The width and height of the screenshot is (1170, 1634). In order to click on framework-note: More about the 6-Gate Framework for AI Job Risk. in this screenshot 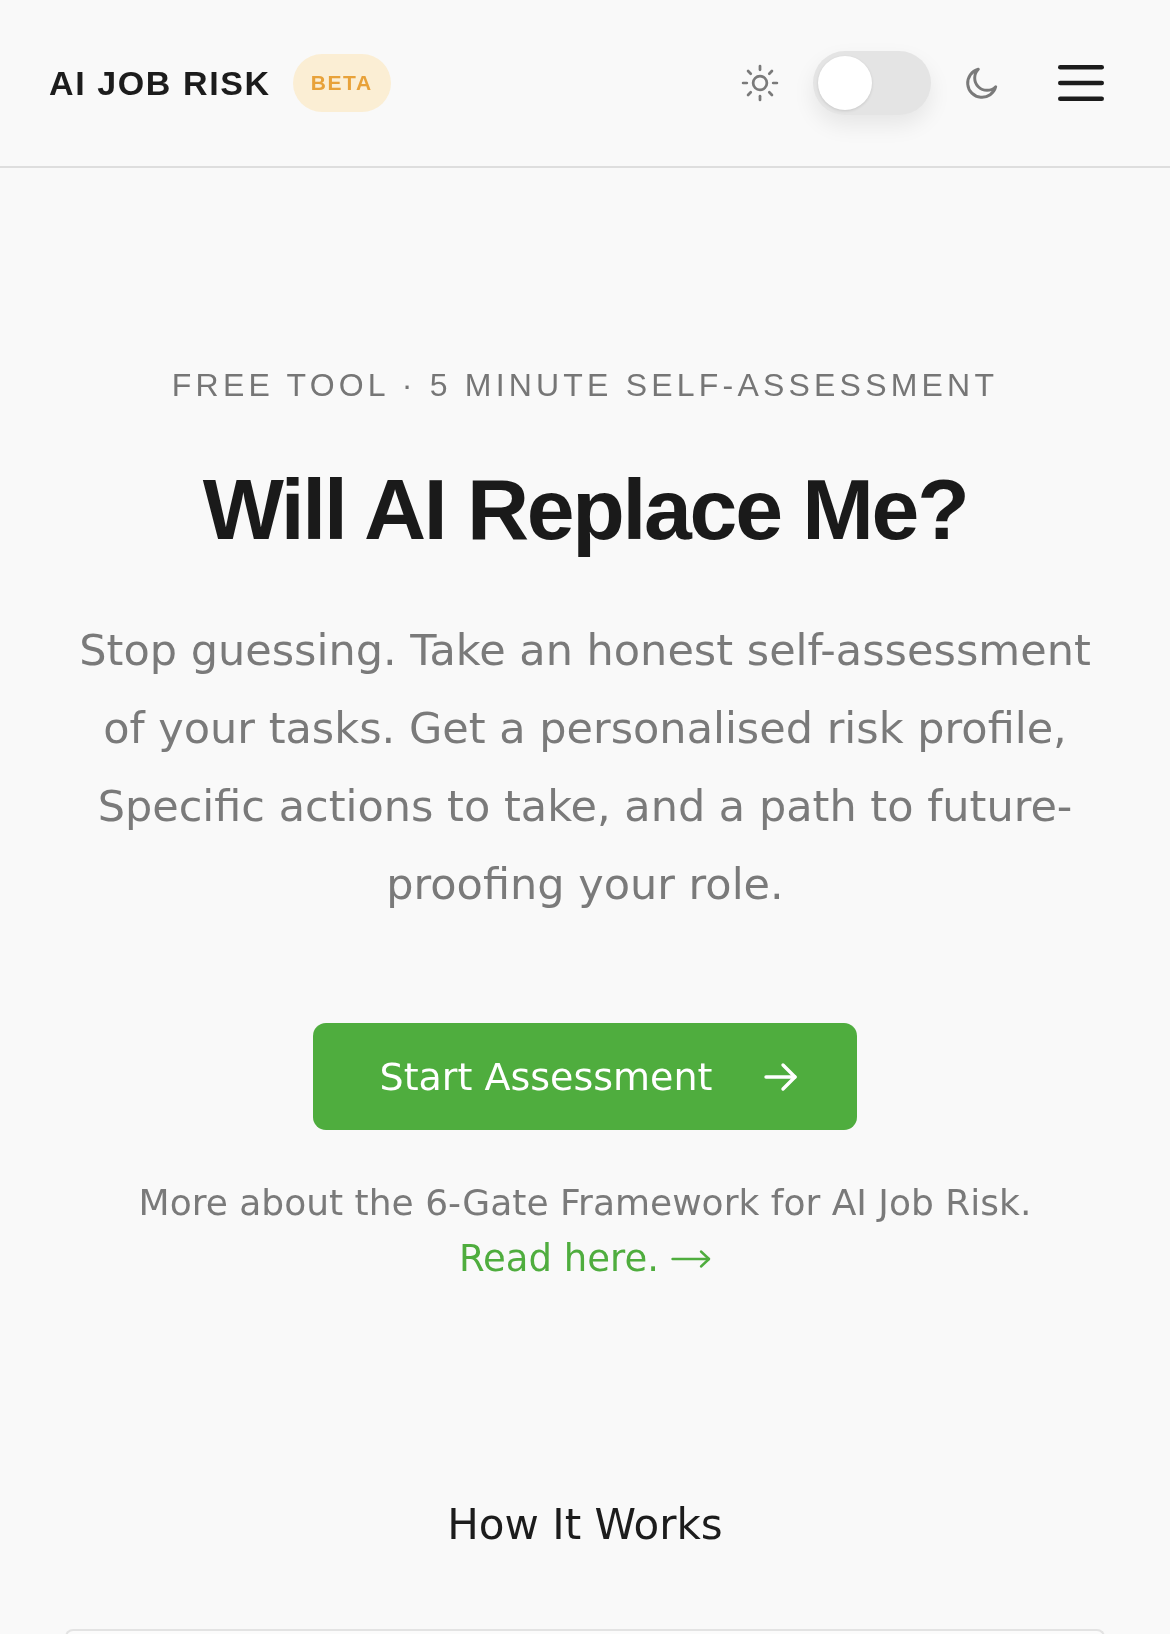, I will do `click(585, 1203)`.